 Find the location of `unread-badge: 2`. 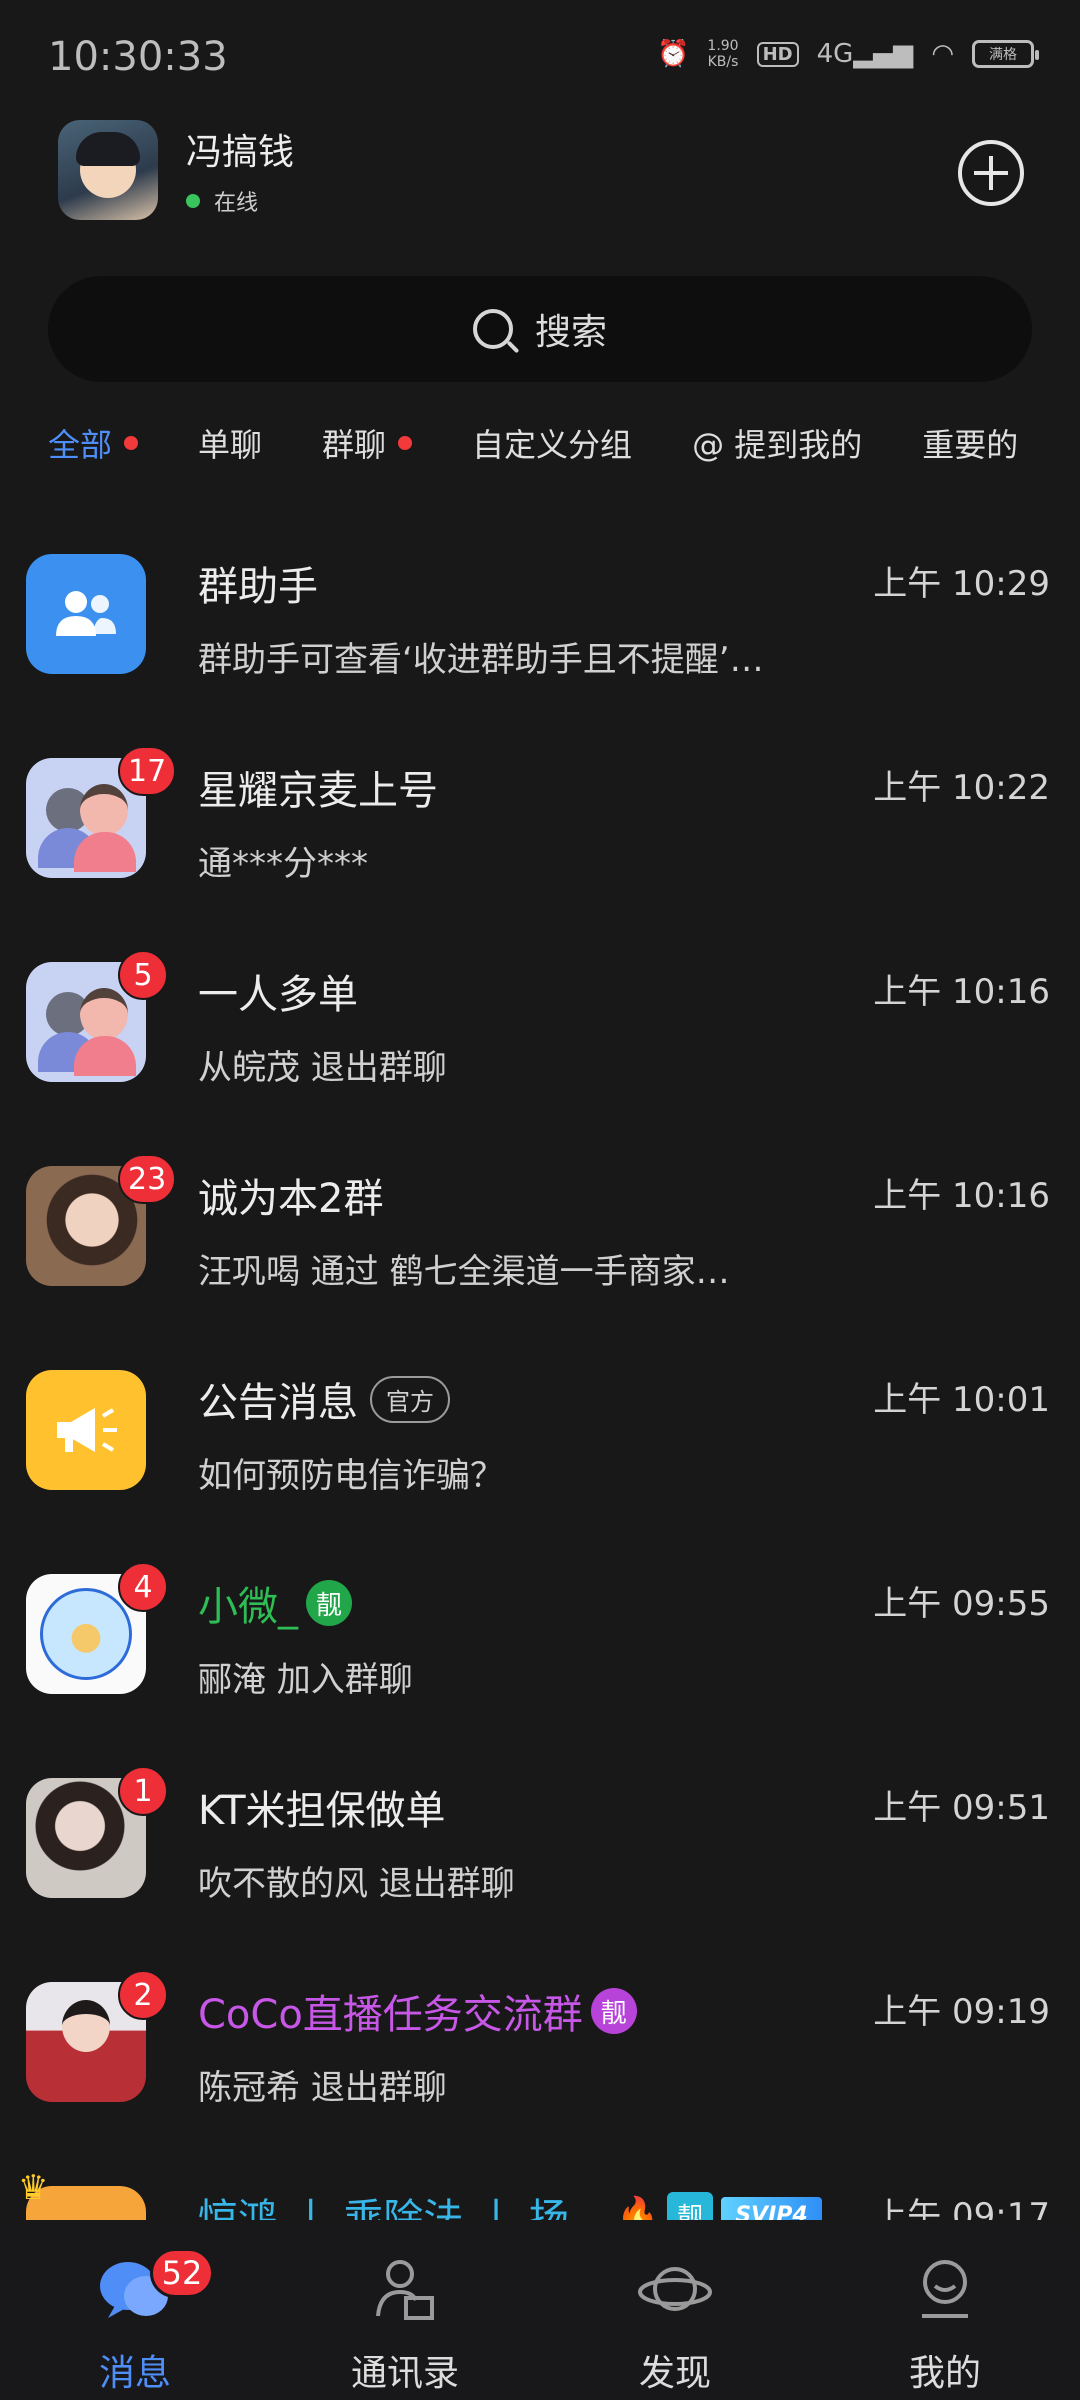

unread-badge: 2 is located at coordinates (143, 1995).